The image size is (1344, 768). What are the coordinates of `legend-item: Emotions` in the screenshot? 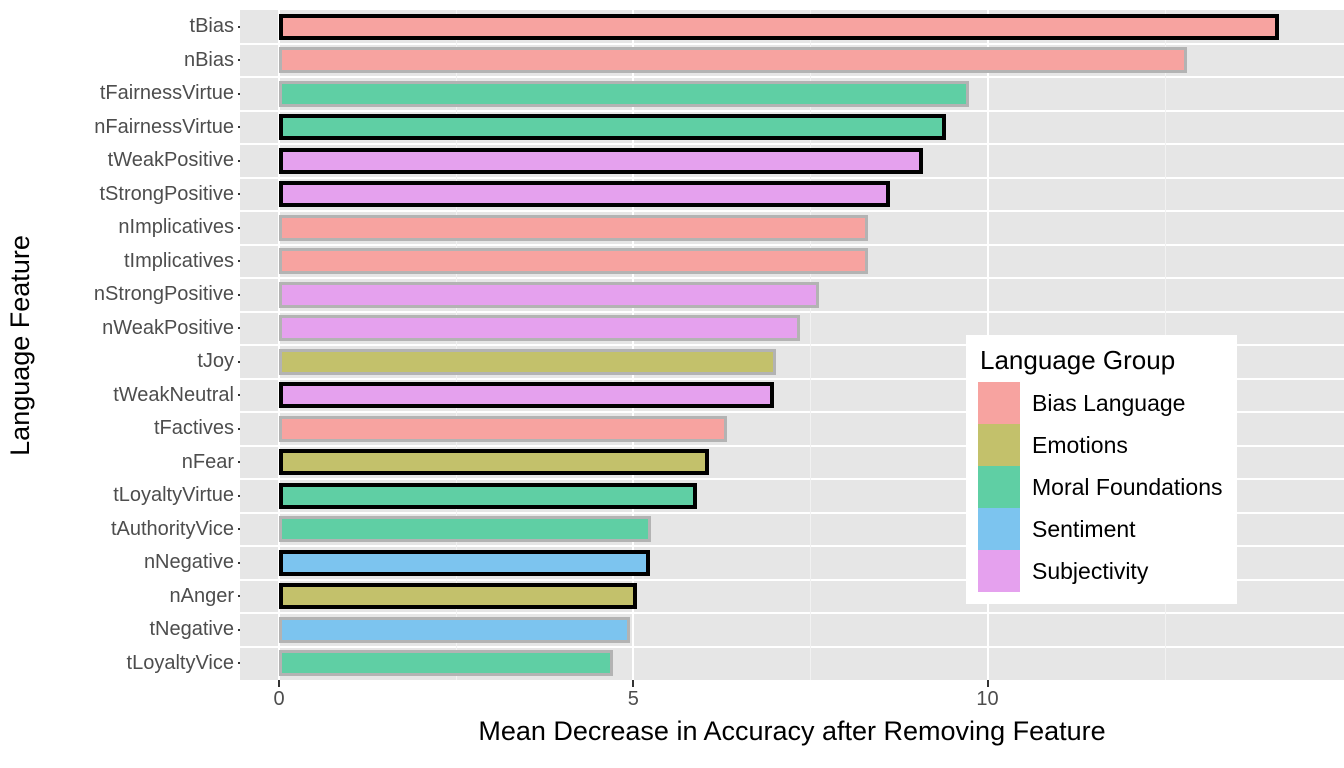 It's located at (1100, 445).